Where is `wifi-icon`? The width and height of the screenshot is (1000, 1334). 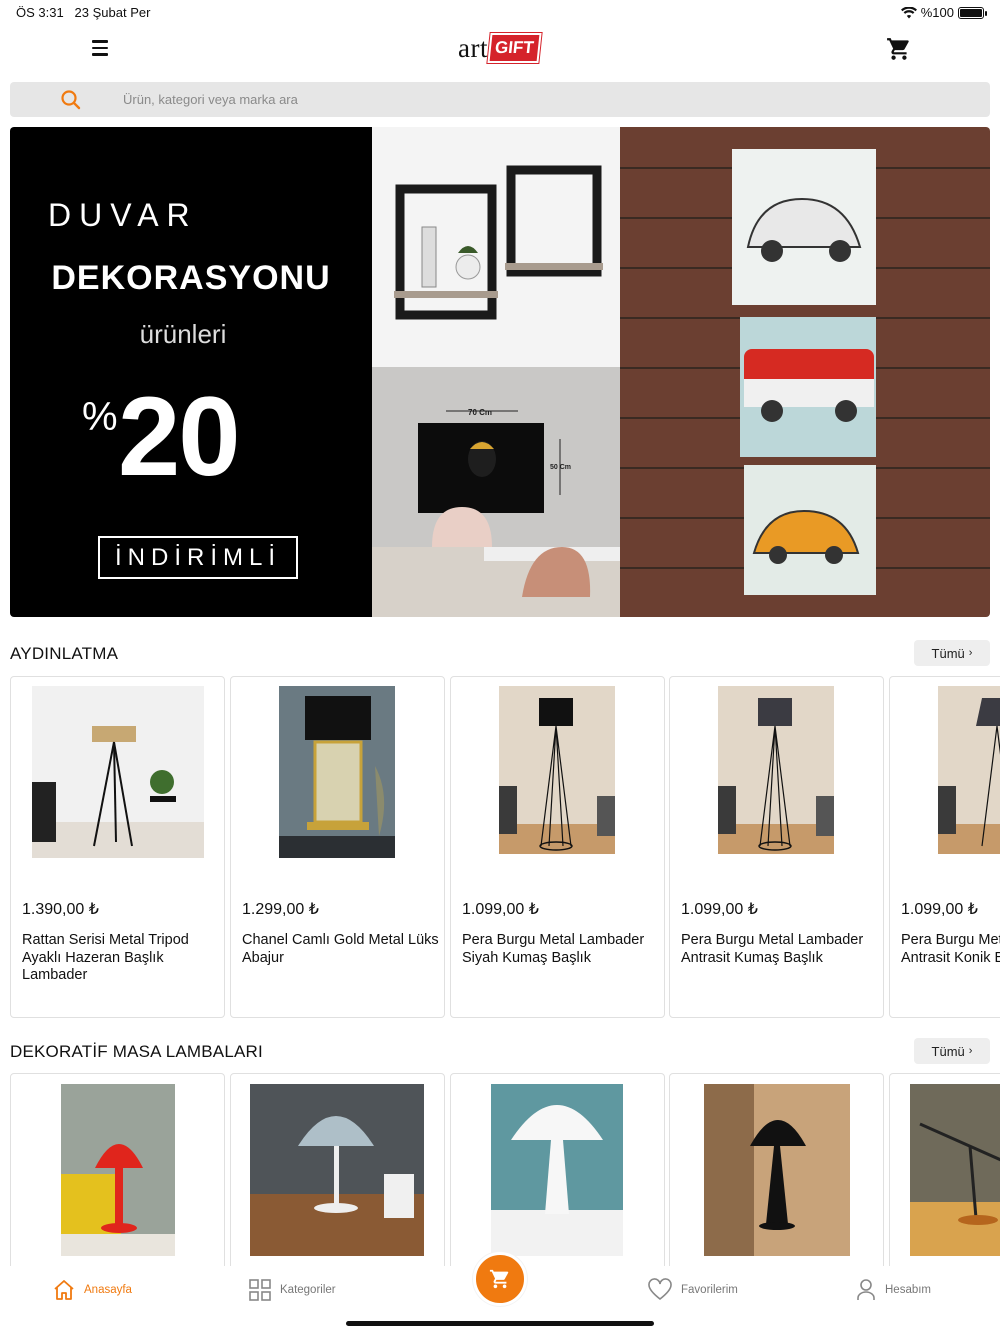
wifi-icon is located at coordinates (908, 12).